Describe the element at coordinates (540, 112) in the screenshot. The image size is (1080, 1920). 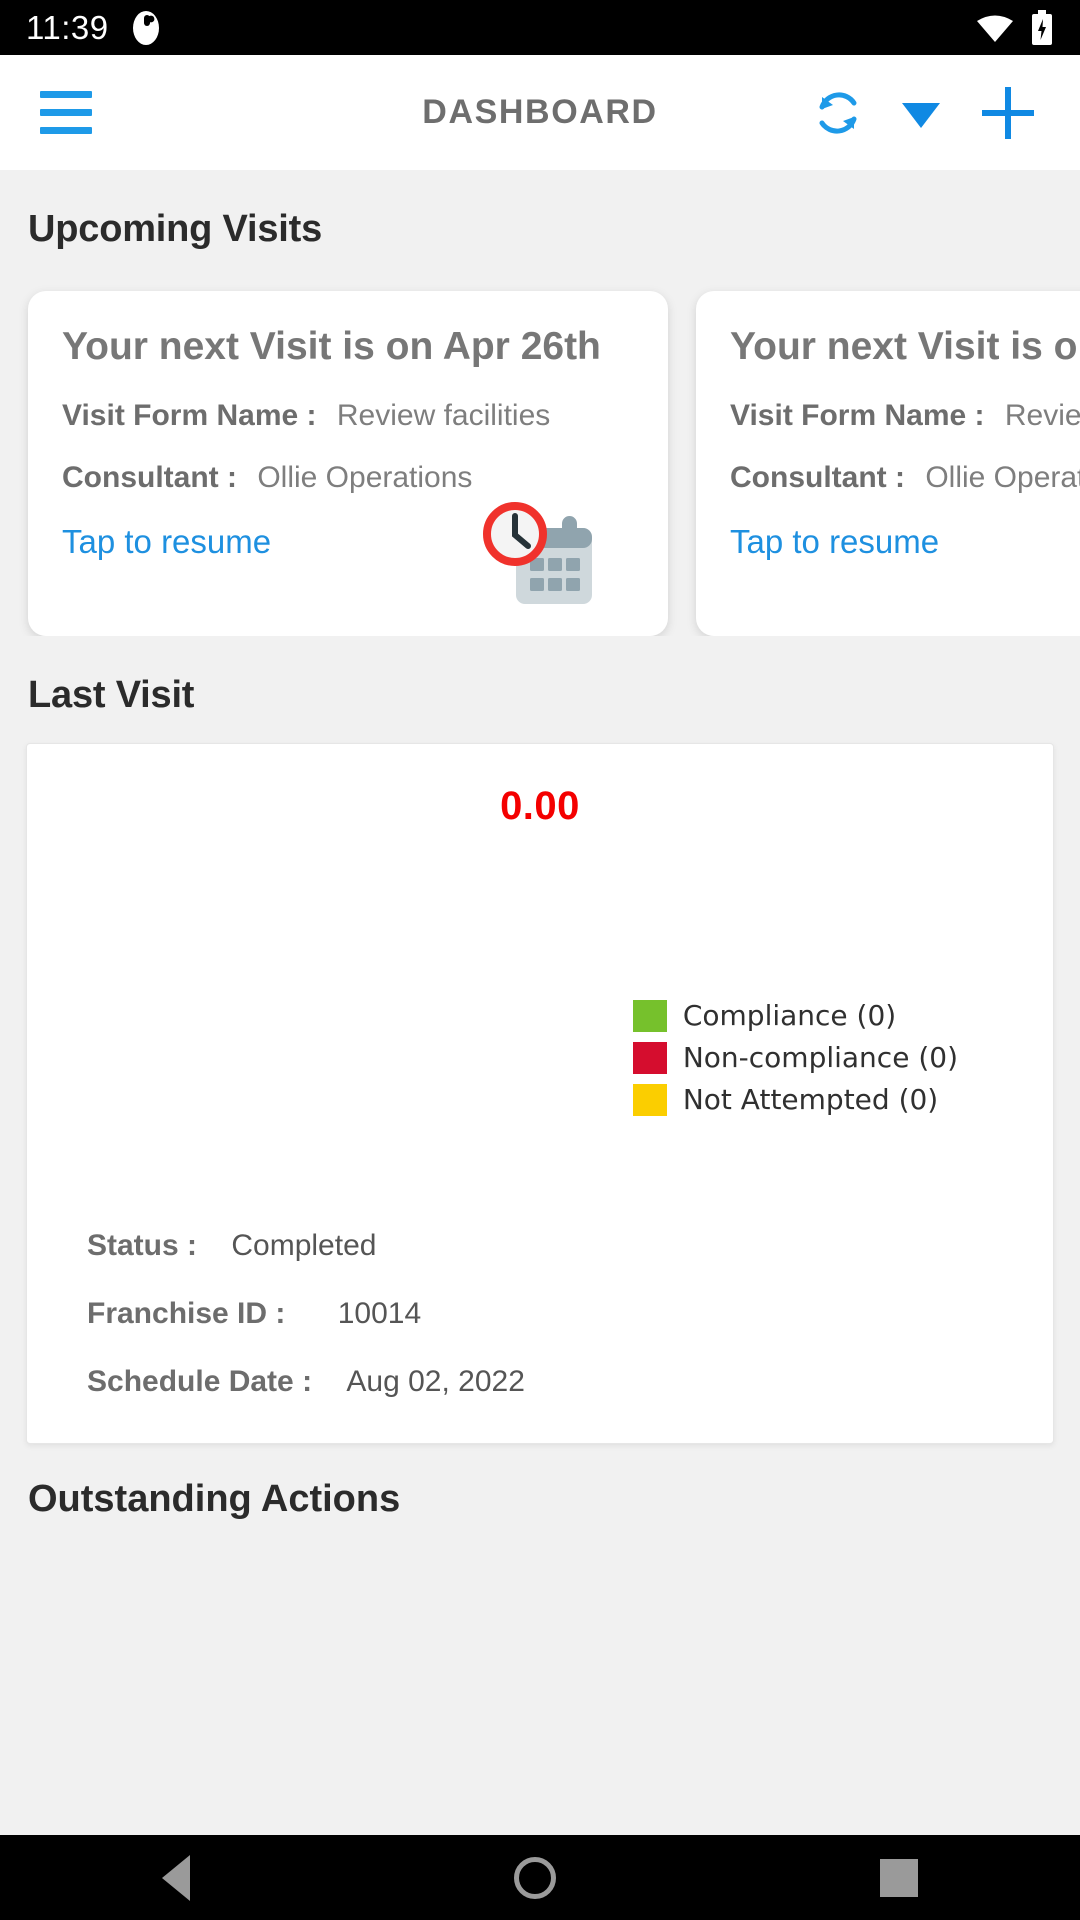
I see `app-bar: DASHBOARD` at that location.